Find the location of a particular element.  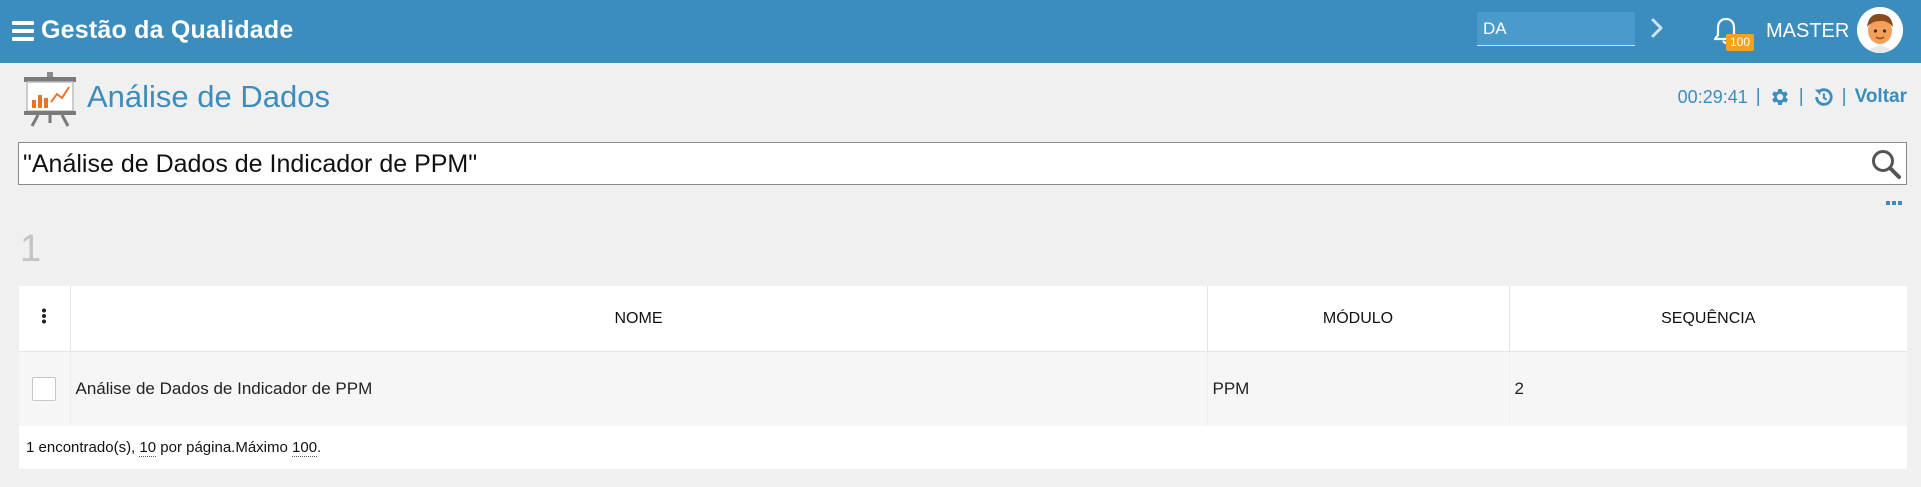

search-icon is located at coordinates (1886, 164).